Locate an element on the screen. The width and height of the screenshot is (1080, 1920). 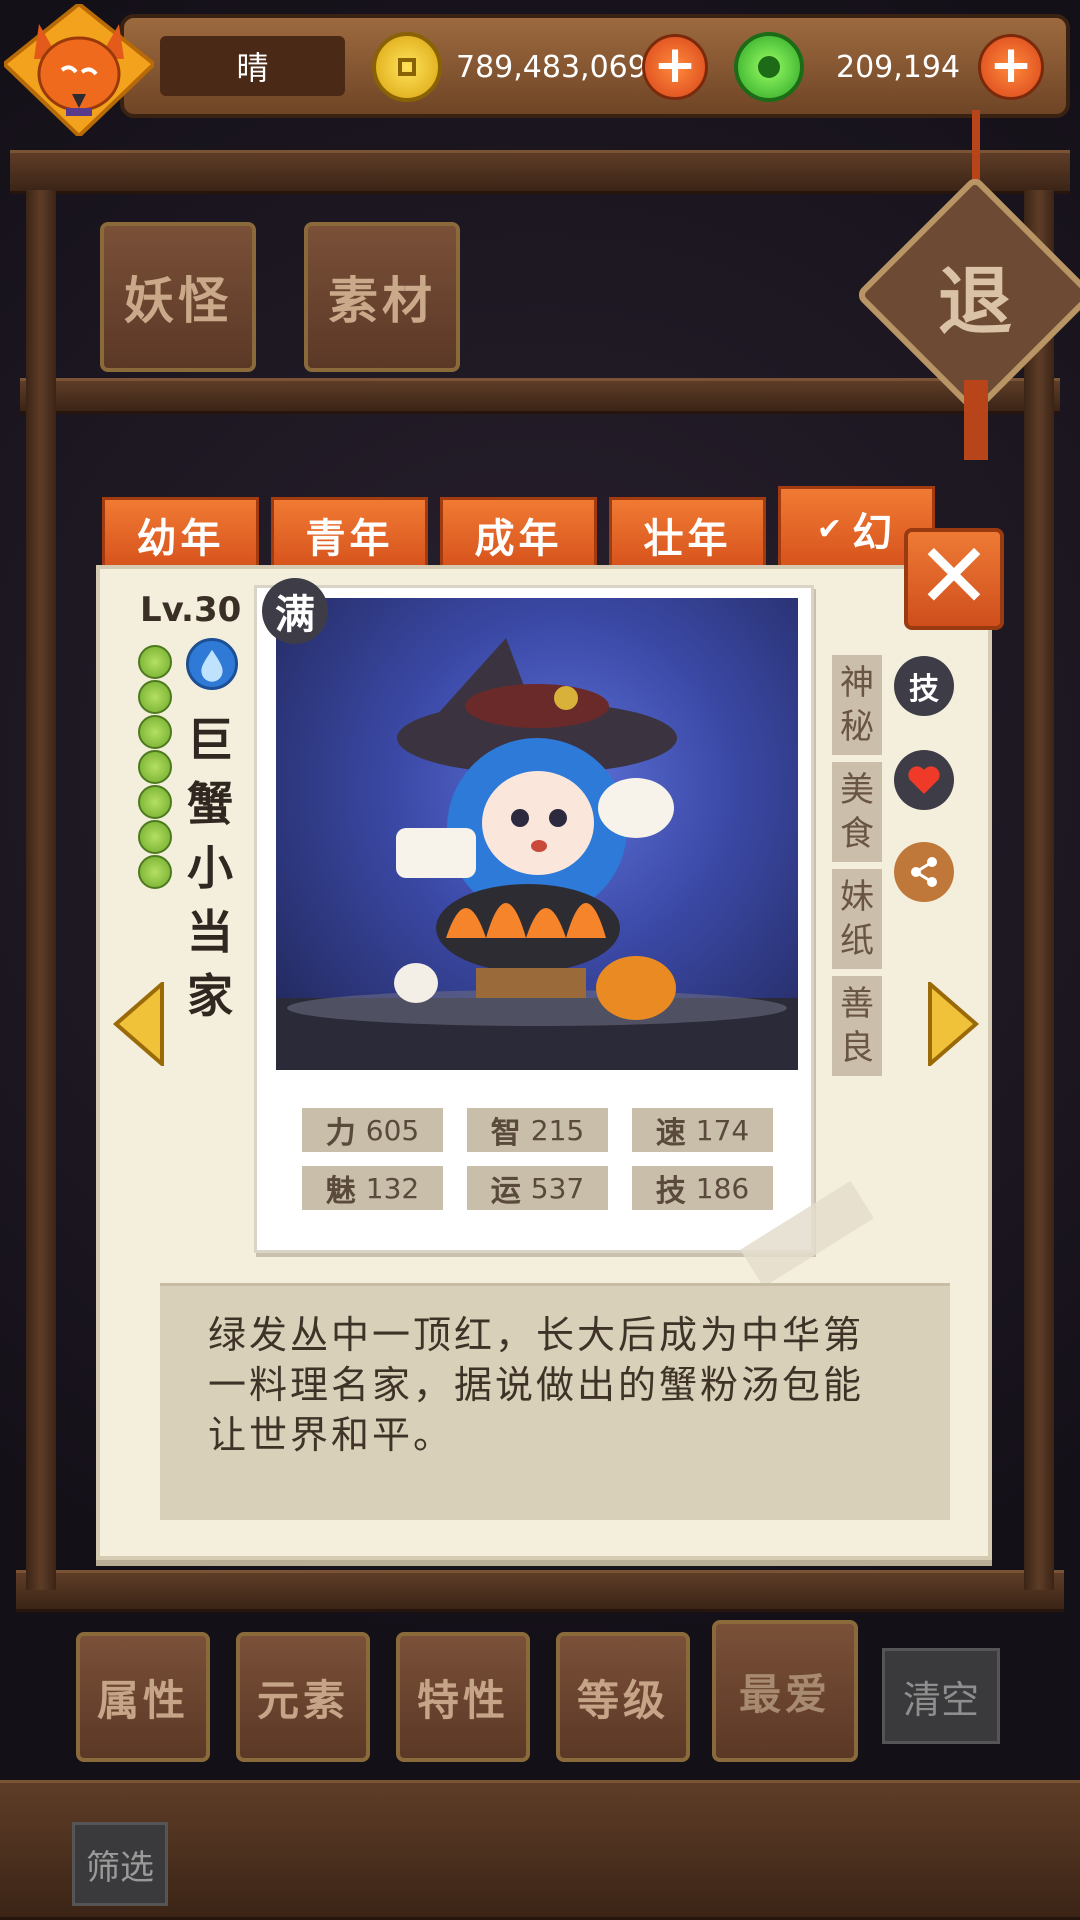
favorite-button is located at coordinates (924, 780).